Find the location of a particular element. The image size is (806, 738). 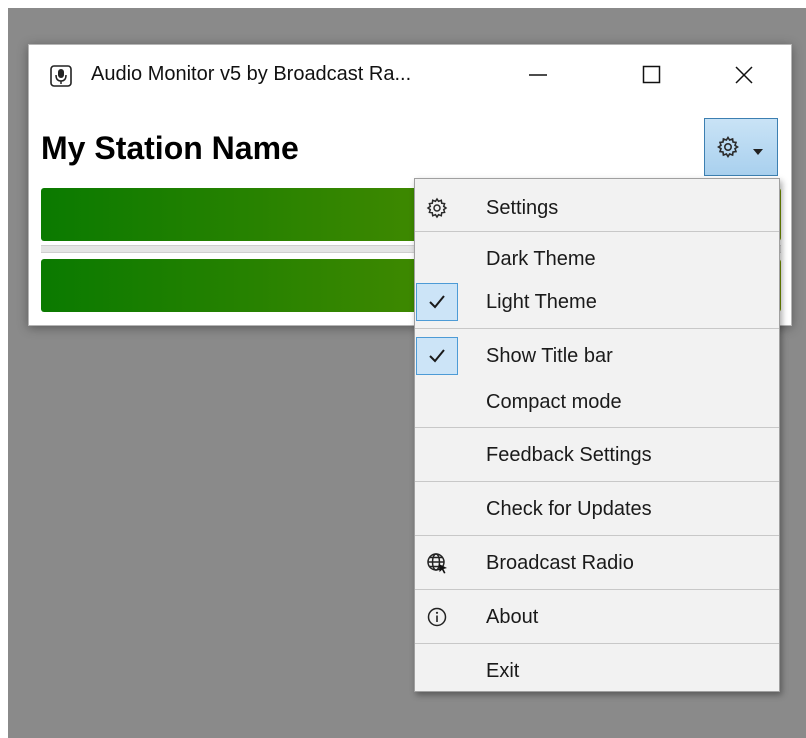

info-icon is located at coordinates (437, 617).